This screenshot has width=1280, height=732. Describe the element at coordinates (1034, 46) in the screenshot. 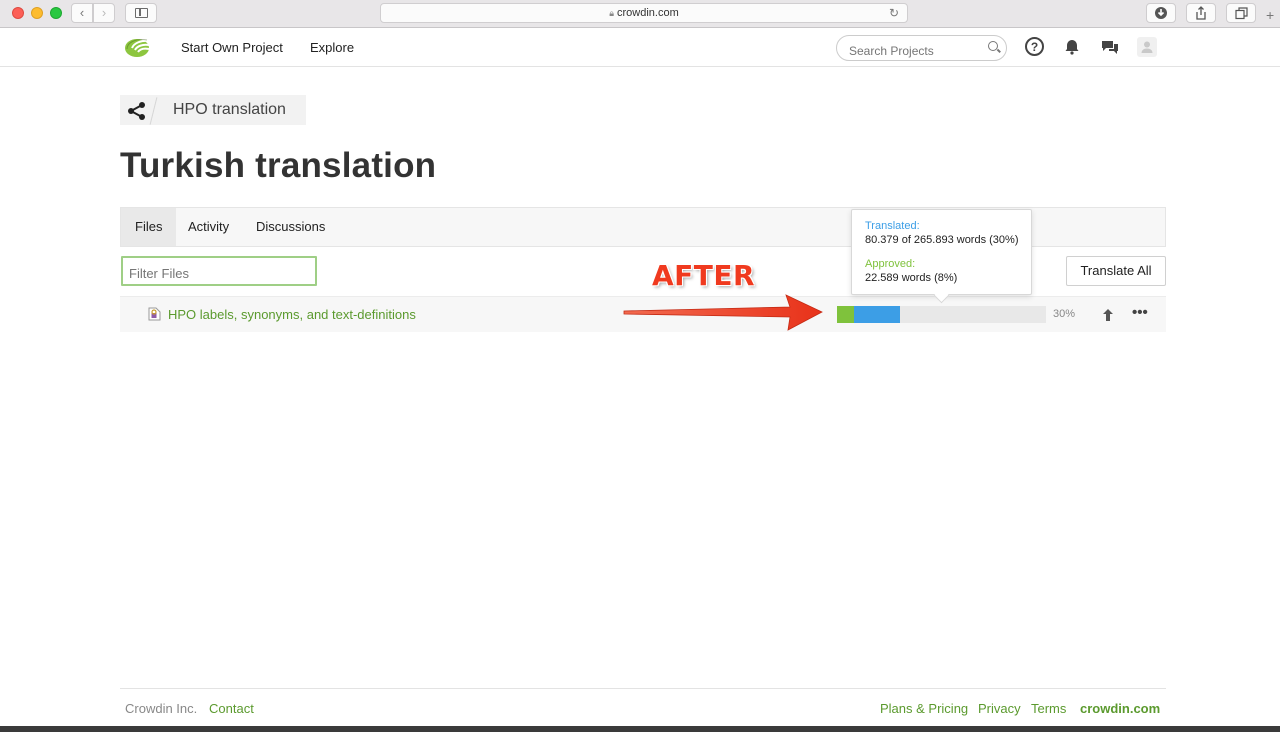

I see `help-icon: ?` at that location.